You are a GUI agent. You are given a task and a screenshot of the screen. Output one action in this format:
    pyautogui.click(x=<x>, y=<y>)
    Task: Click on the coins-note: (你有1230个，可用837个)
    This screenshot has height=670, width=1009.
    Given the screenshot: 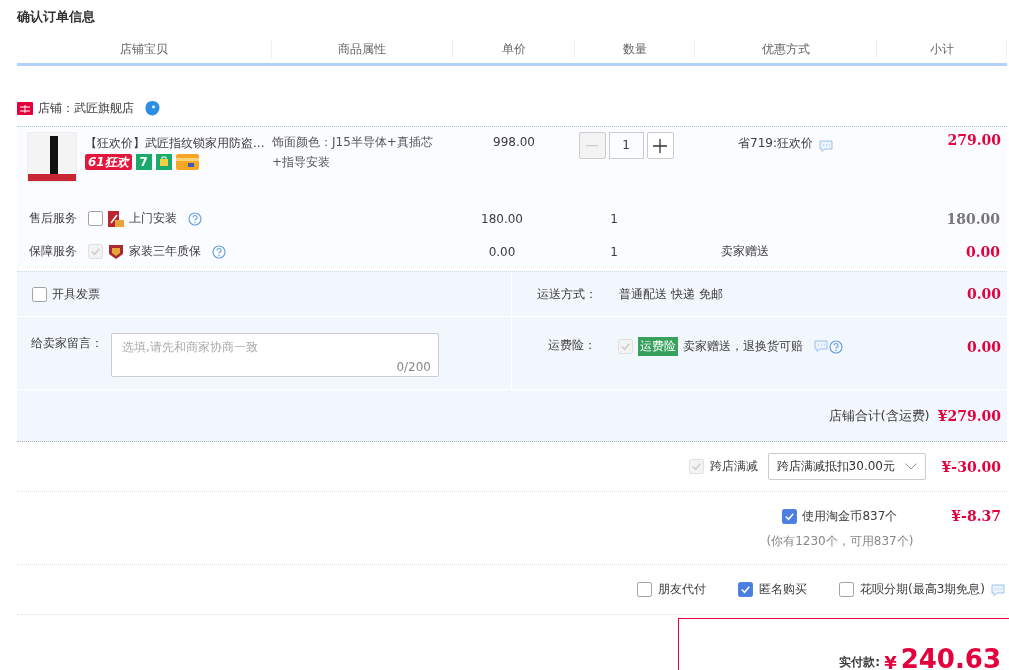 What is the action you would take?
    pyautogui.click(x=840, y=541)
    